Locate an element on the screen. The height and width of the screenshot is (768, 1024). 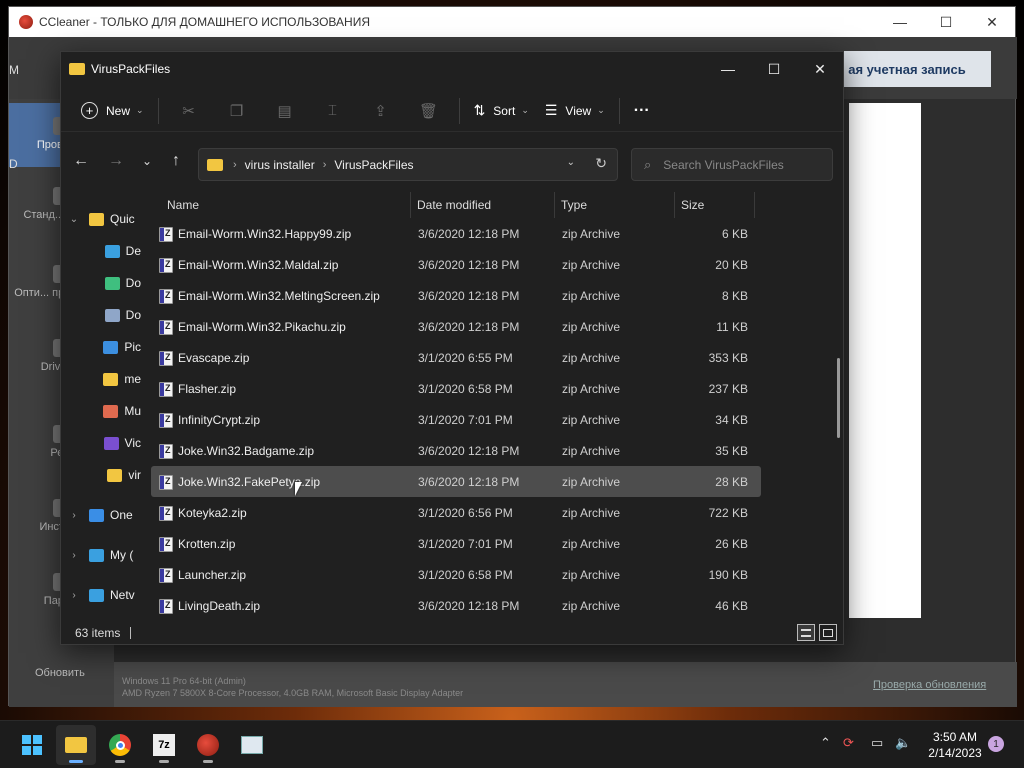
view-button: ☰ View ⌄ is located at coordinates (575, 111).